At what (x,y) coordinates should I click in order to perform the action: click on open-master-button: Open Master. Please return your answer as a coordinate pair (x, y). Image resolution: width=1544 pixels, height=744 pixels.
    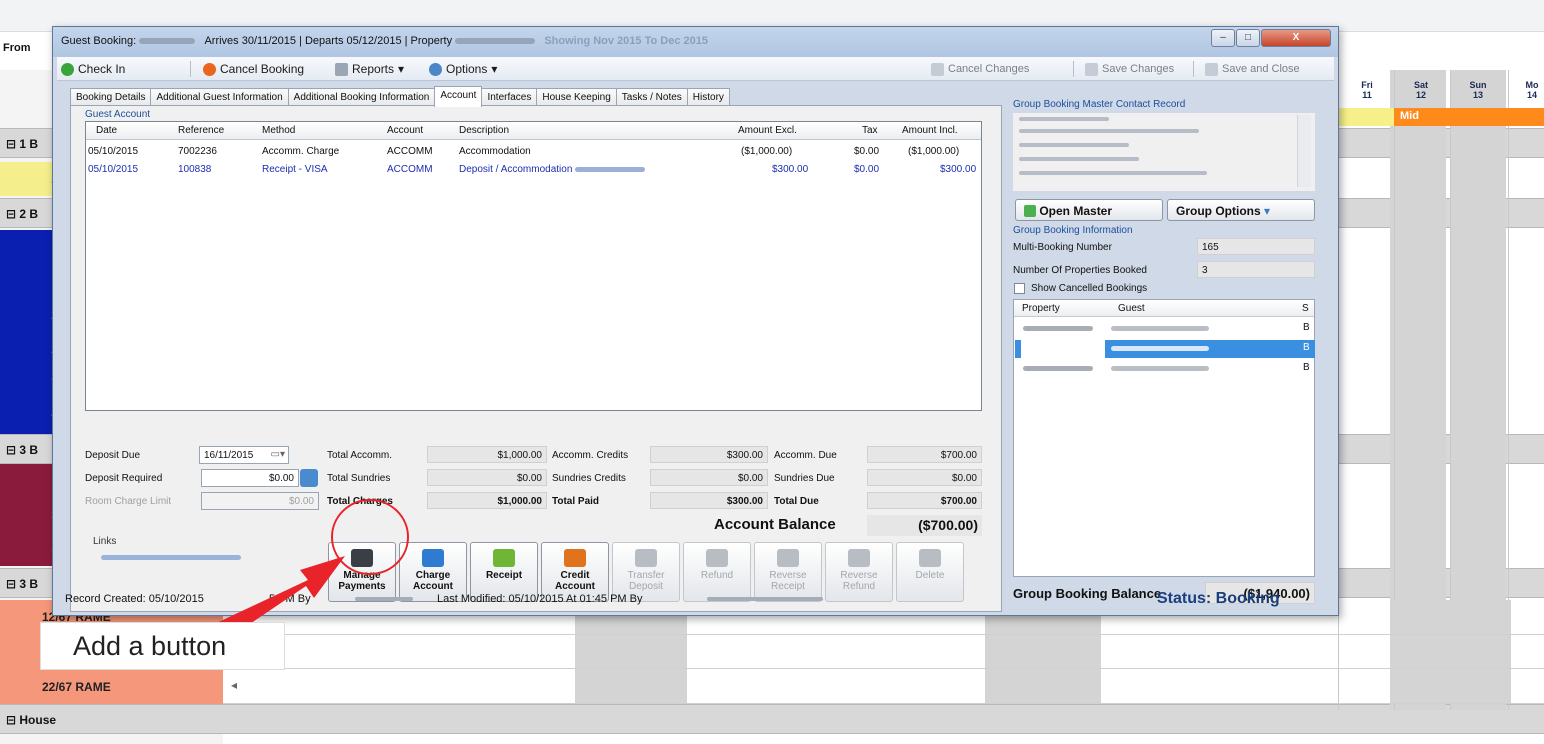
    Looking at the image, I should click on (1089, 210).